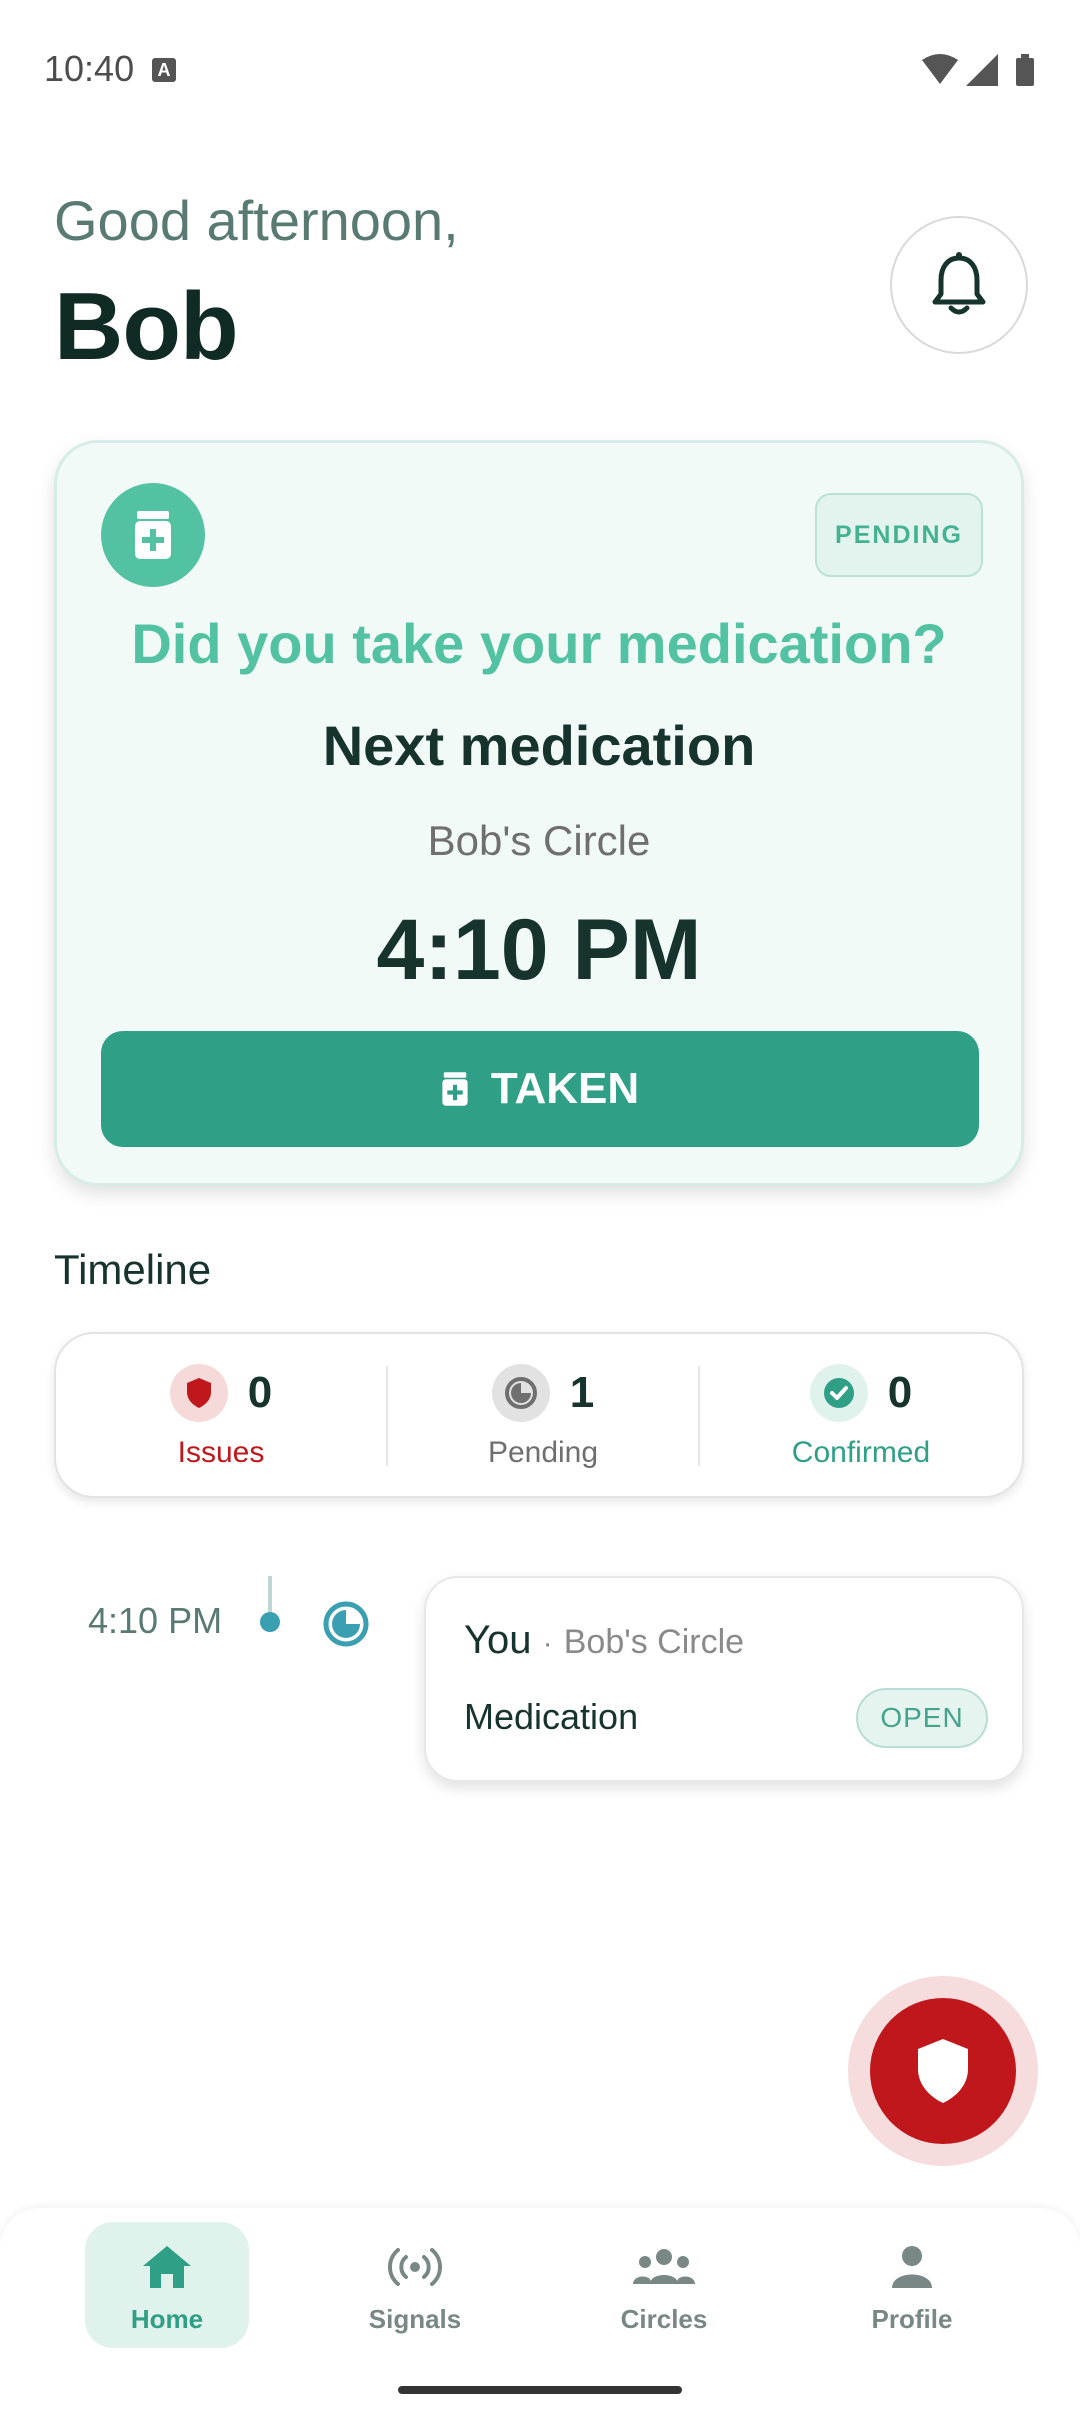  Describe the element at coordinates (654, 1642) in the screenshot. I see `entry-circle: Bob's Circle` at that location.